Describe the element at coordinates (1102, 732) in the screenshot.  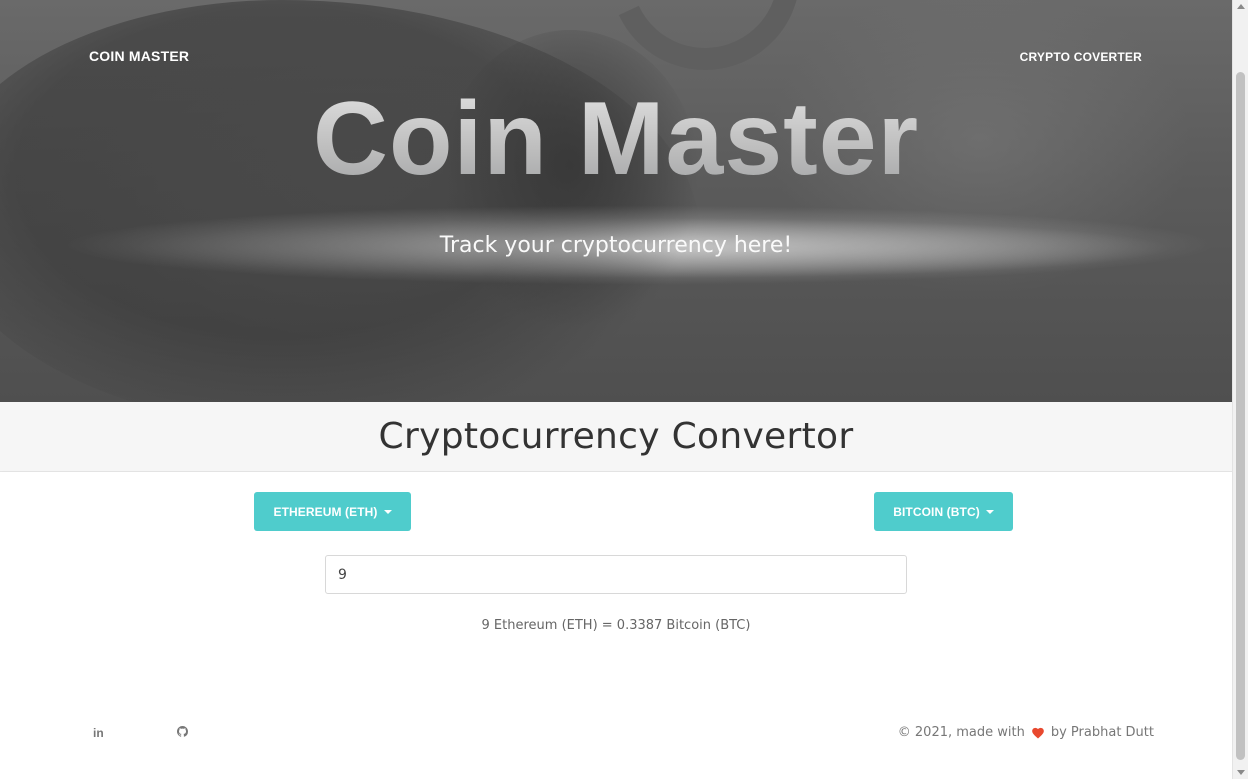
I see `copyright-suffix: by Prabhat Dutt` at that location.